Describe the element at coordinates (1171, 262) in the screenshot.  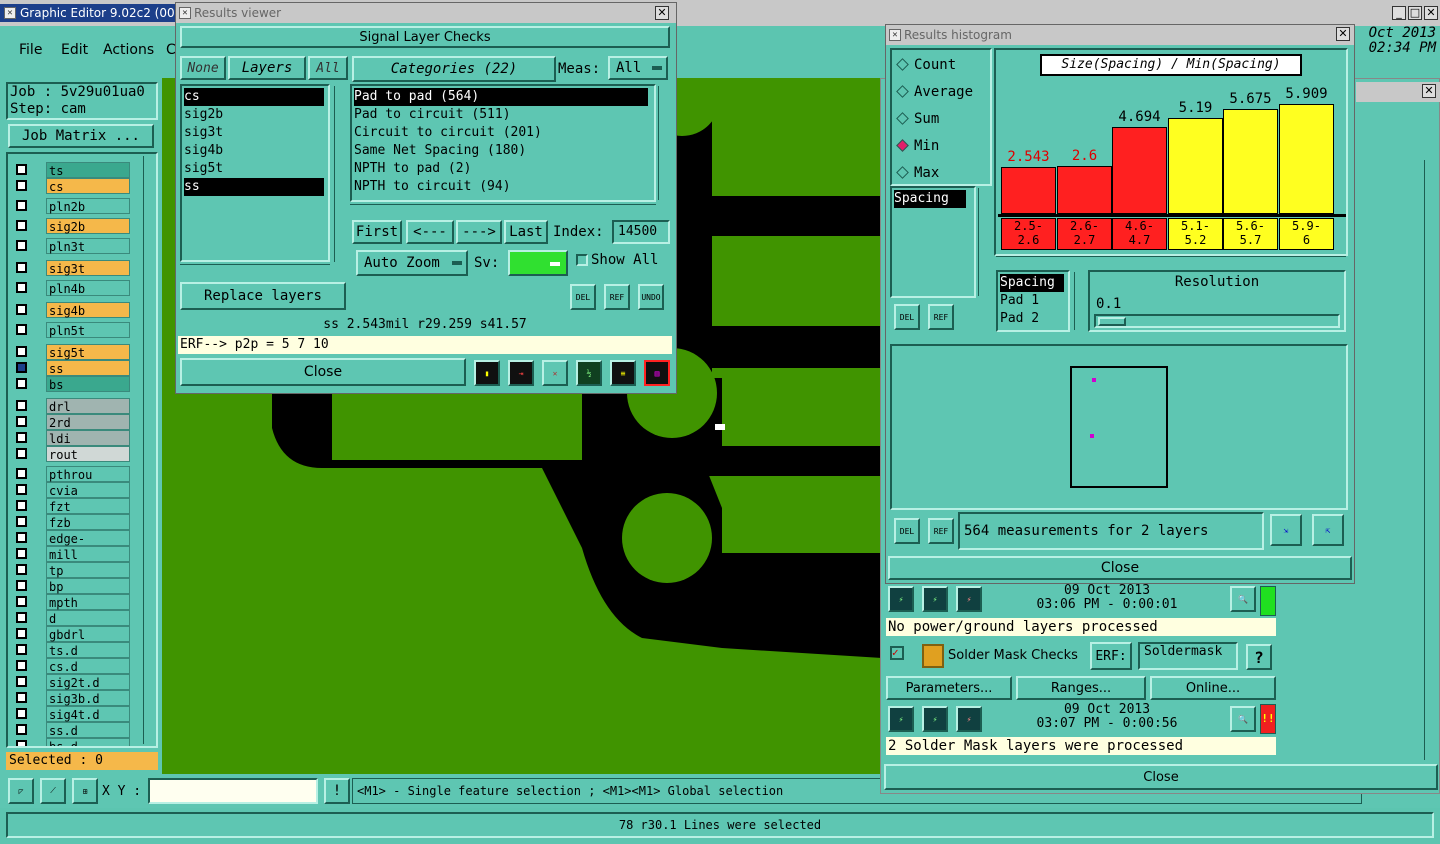
I see `chart-hscroll` at that location.